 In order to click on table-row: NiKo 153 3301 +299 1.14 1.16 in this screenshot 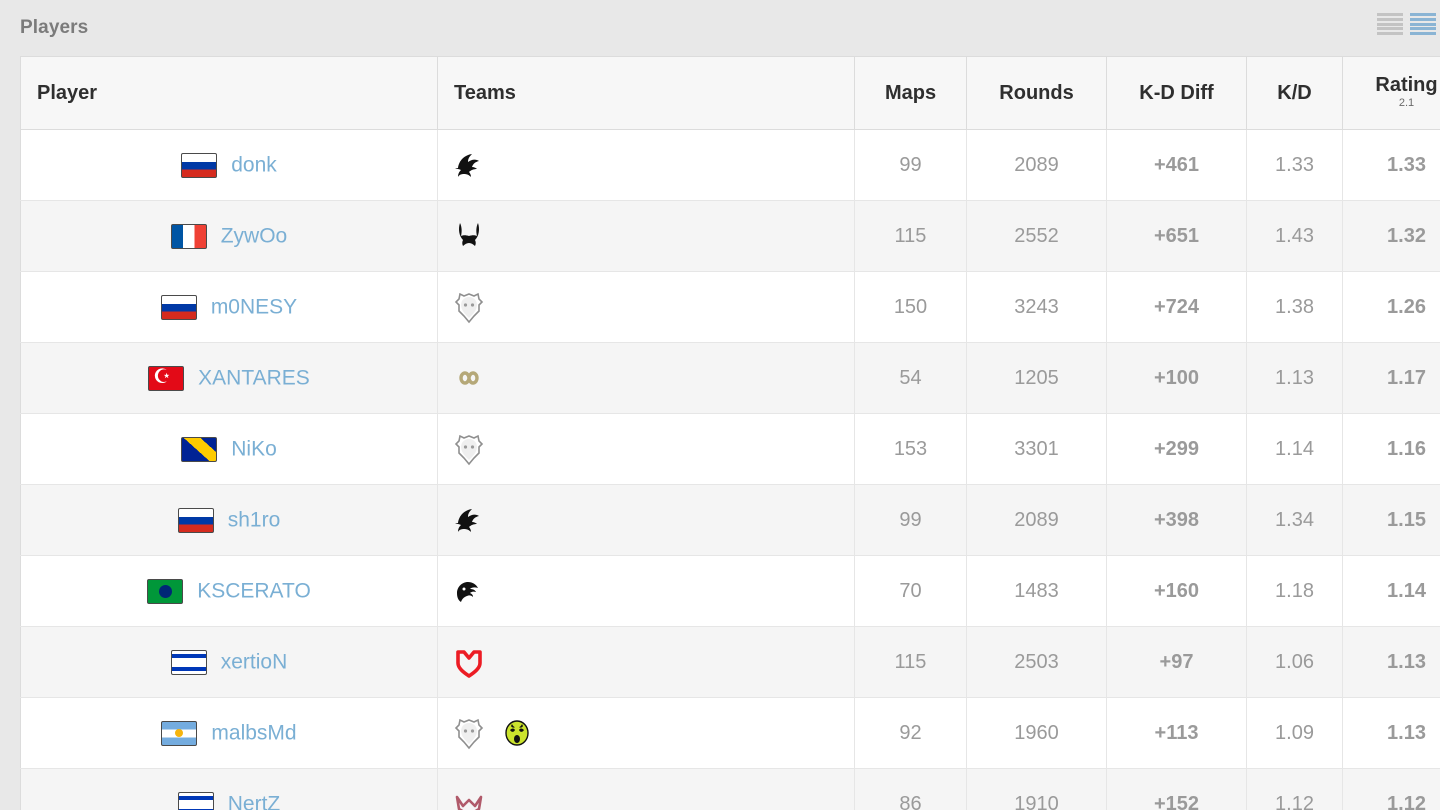, I will do `click(730, 449)`.